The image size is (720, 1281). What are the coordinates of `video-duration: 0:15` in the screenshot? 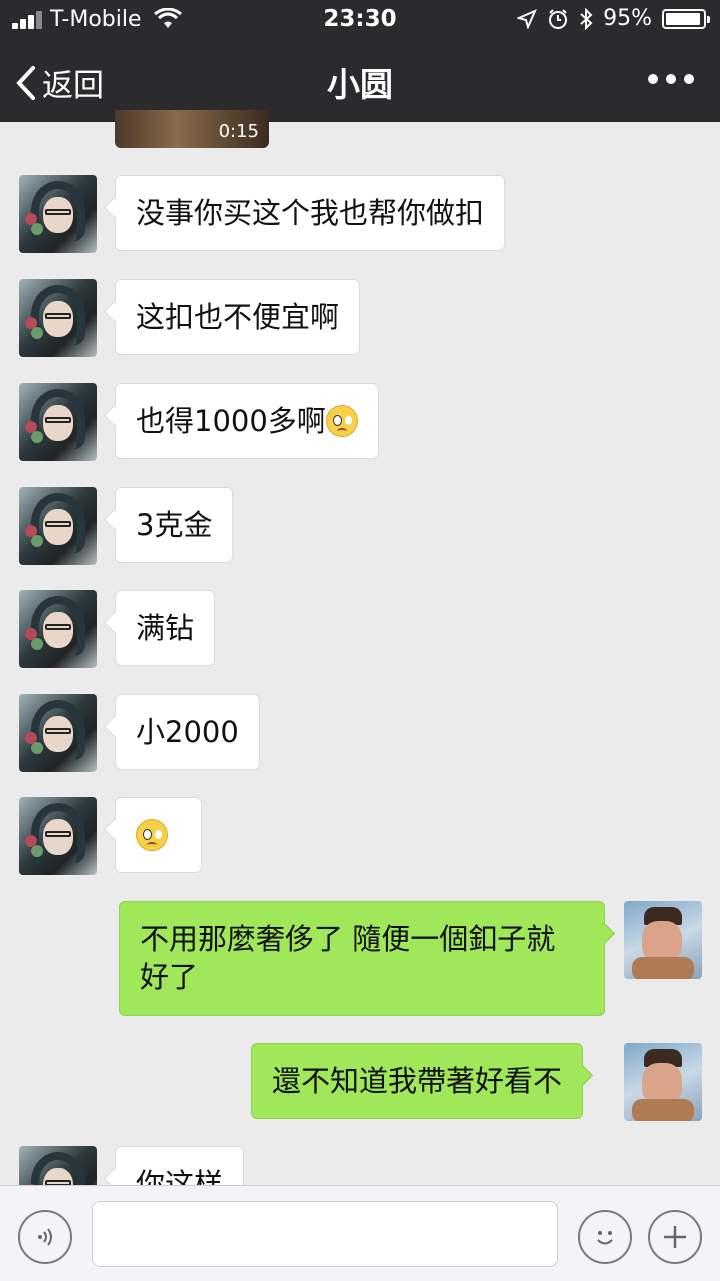 It's located at (238, 131).